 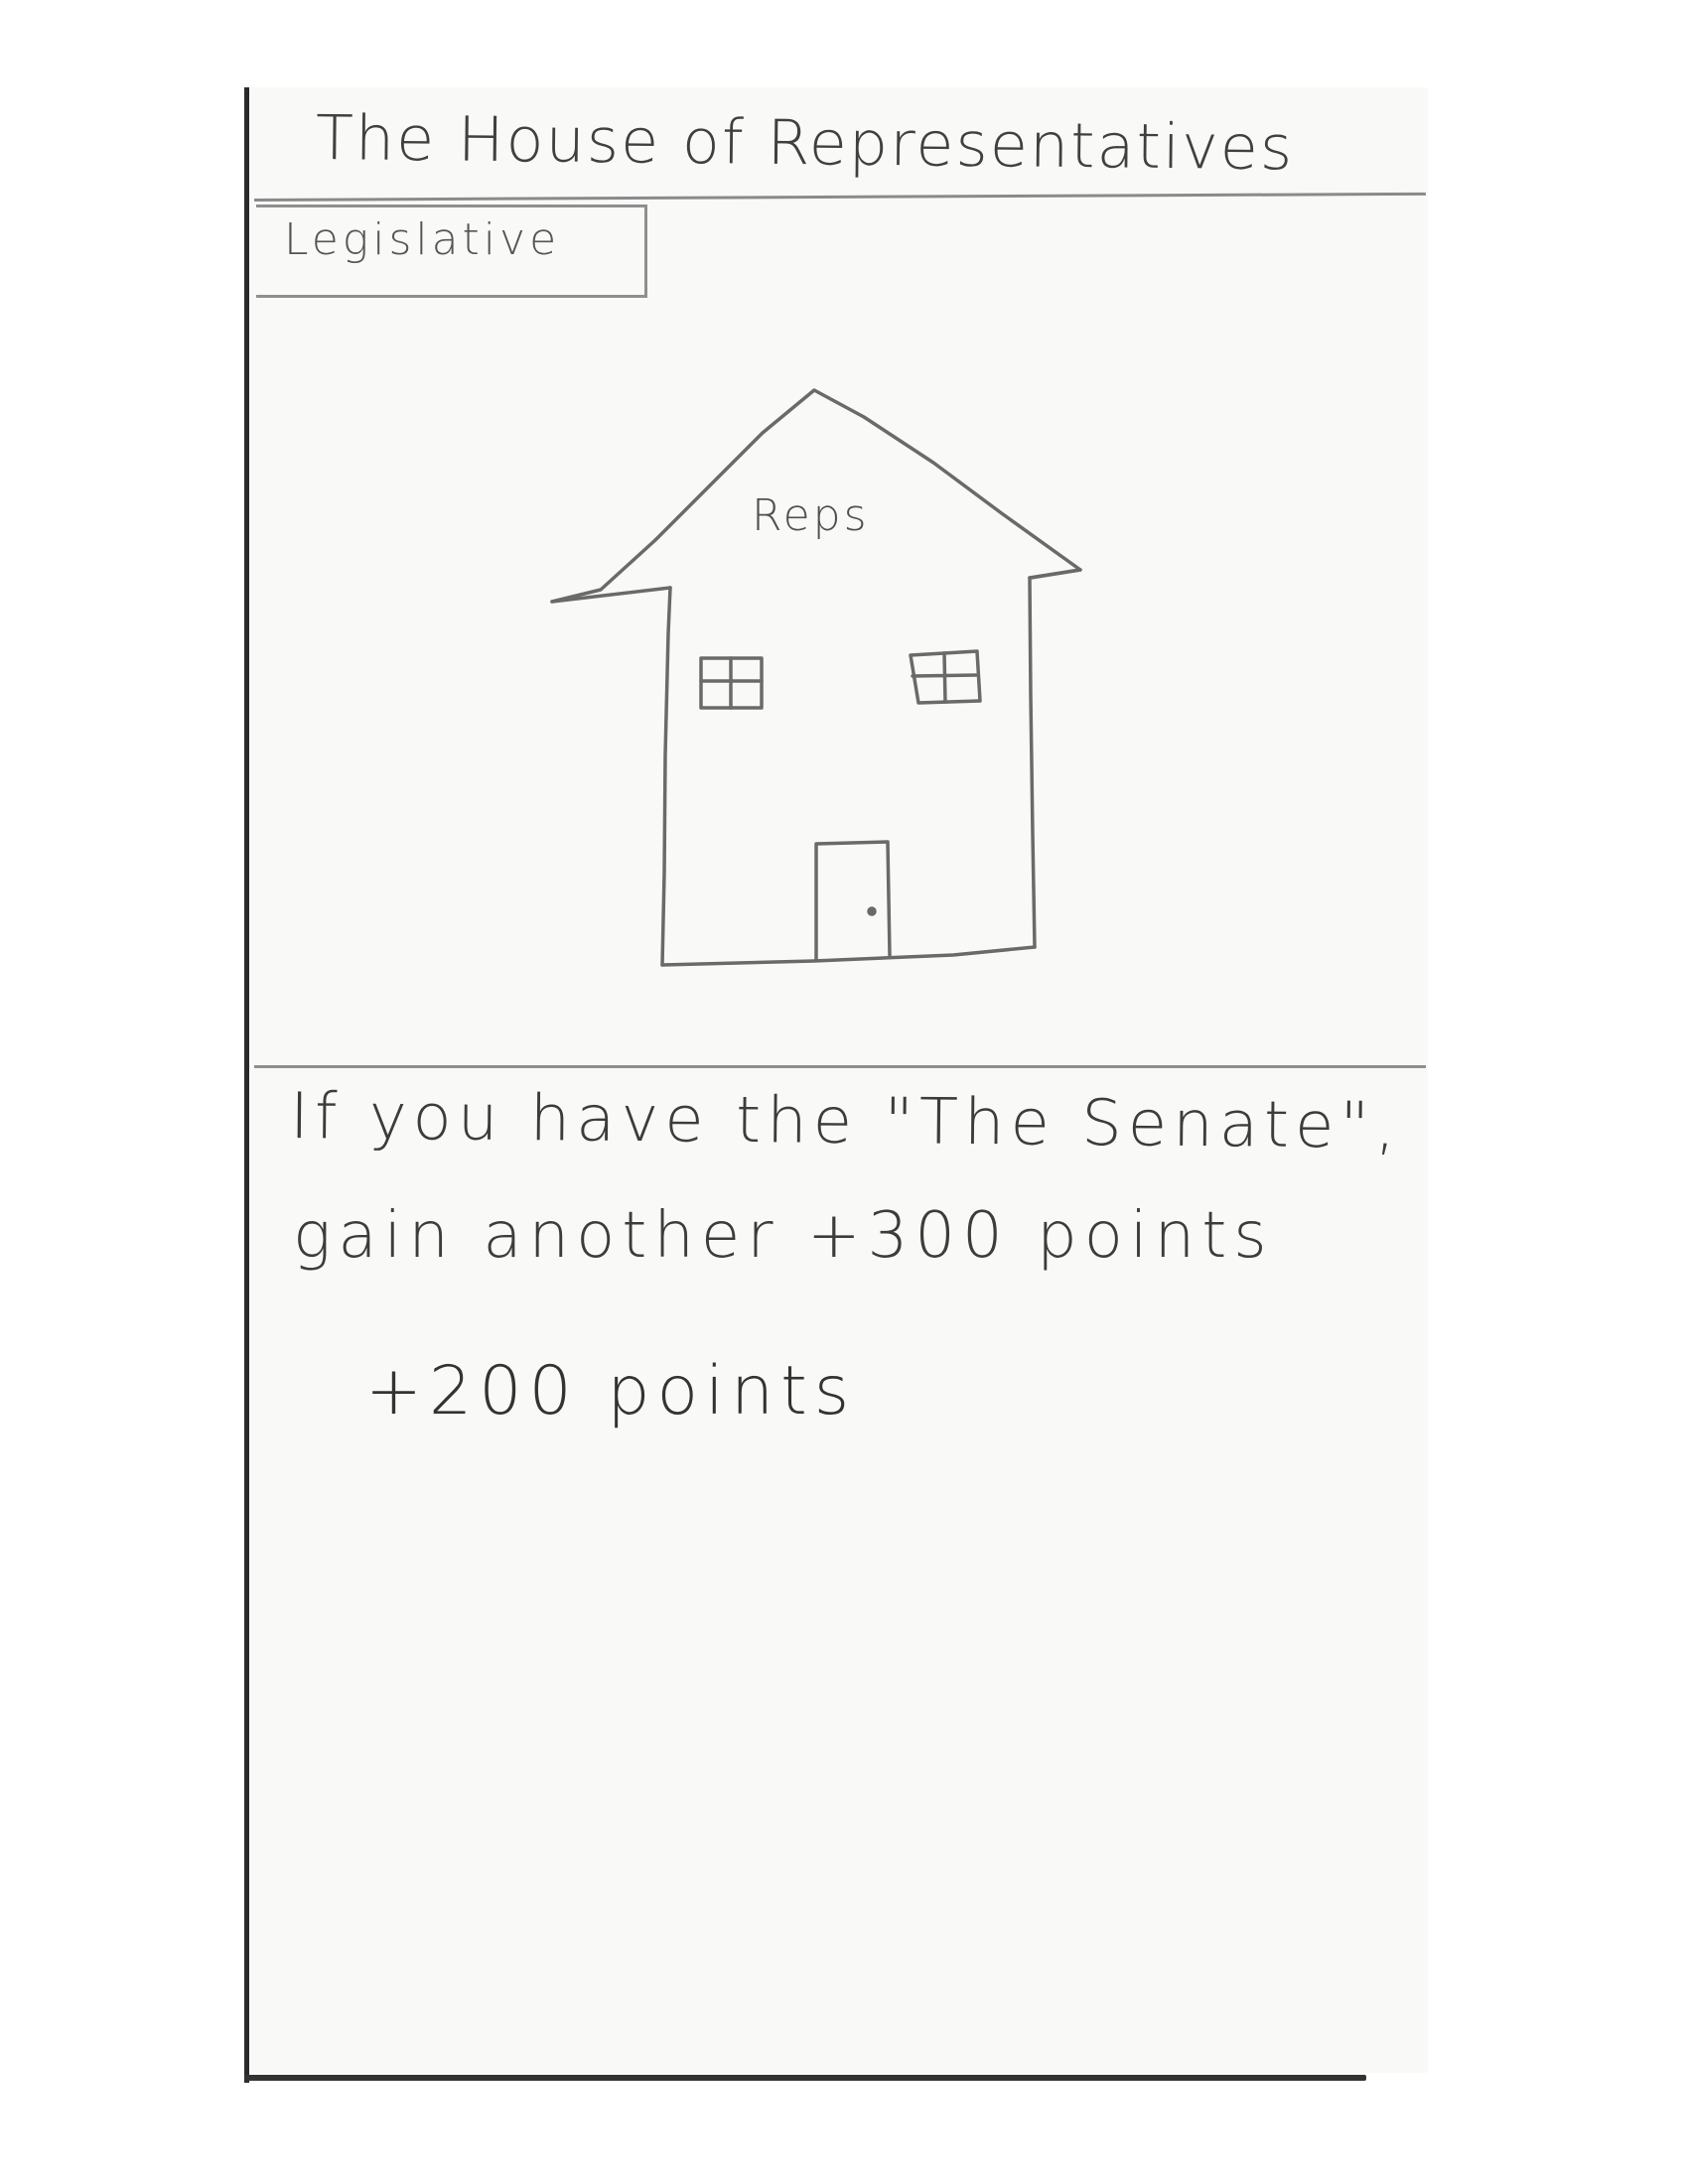 I want to click on house-label: Reps, so click(x=811, y=515).